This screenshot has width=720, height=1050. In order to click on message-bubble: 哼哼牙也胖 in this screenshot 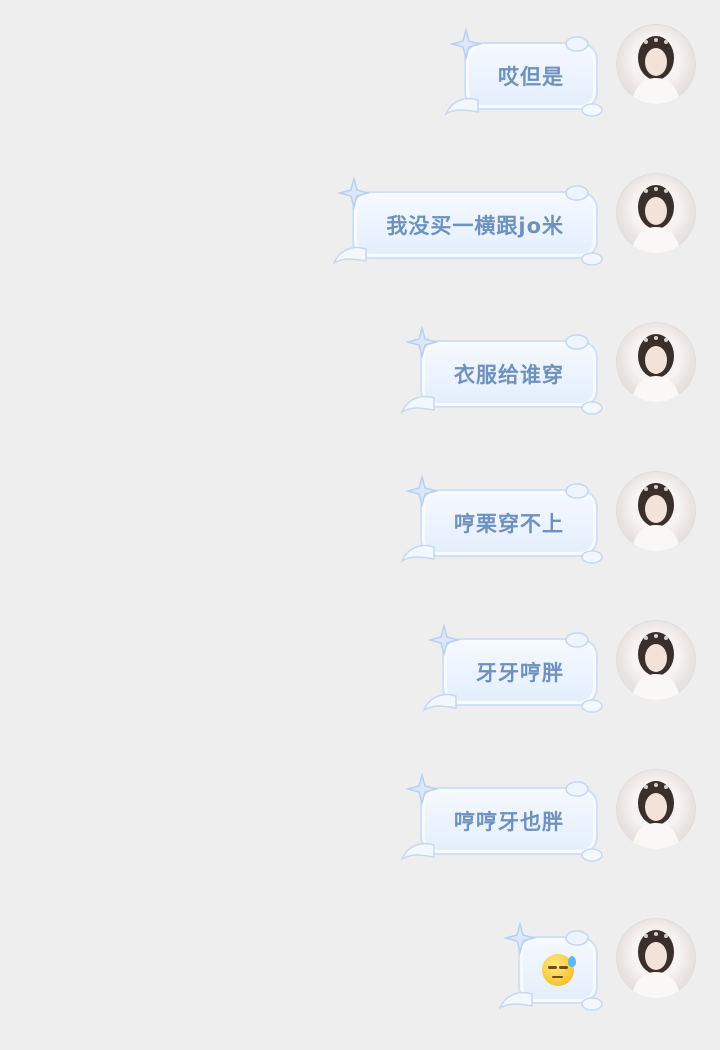, I will do `click(501, 817)`.